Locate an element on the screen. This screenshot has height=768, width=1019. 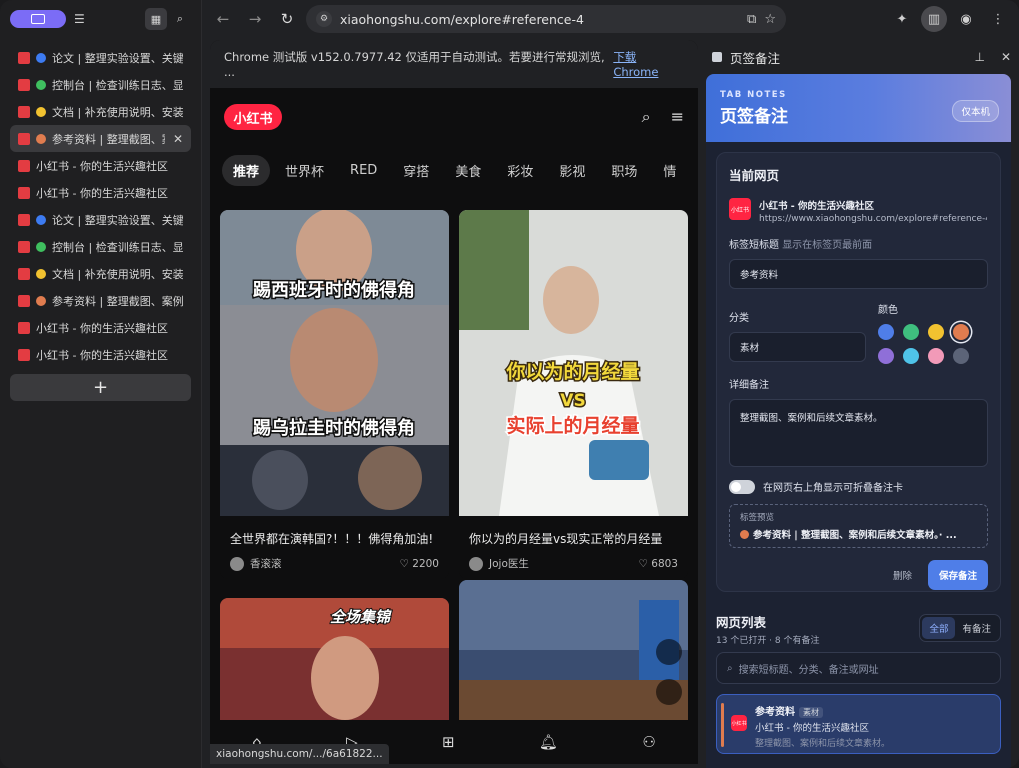
card2-overlay-vs: VS is located at coordinates (572, 401).